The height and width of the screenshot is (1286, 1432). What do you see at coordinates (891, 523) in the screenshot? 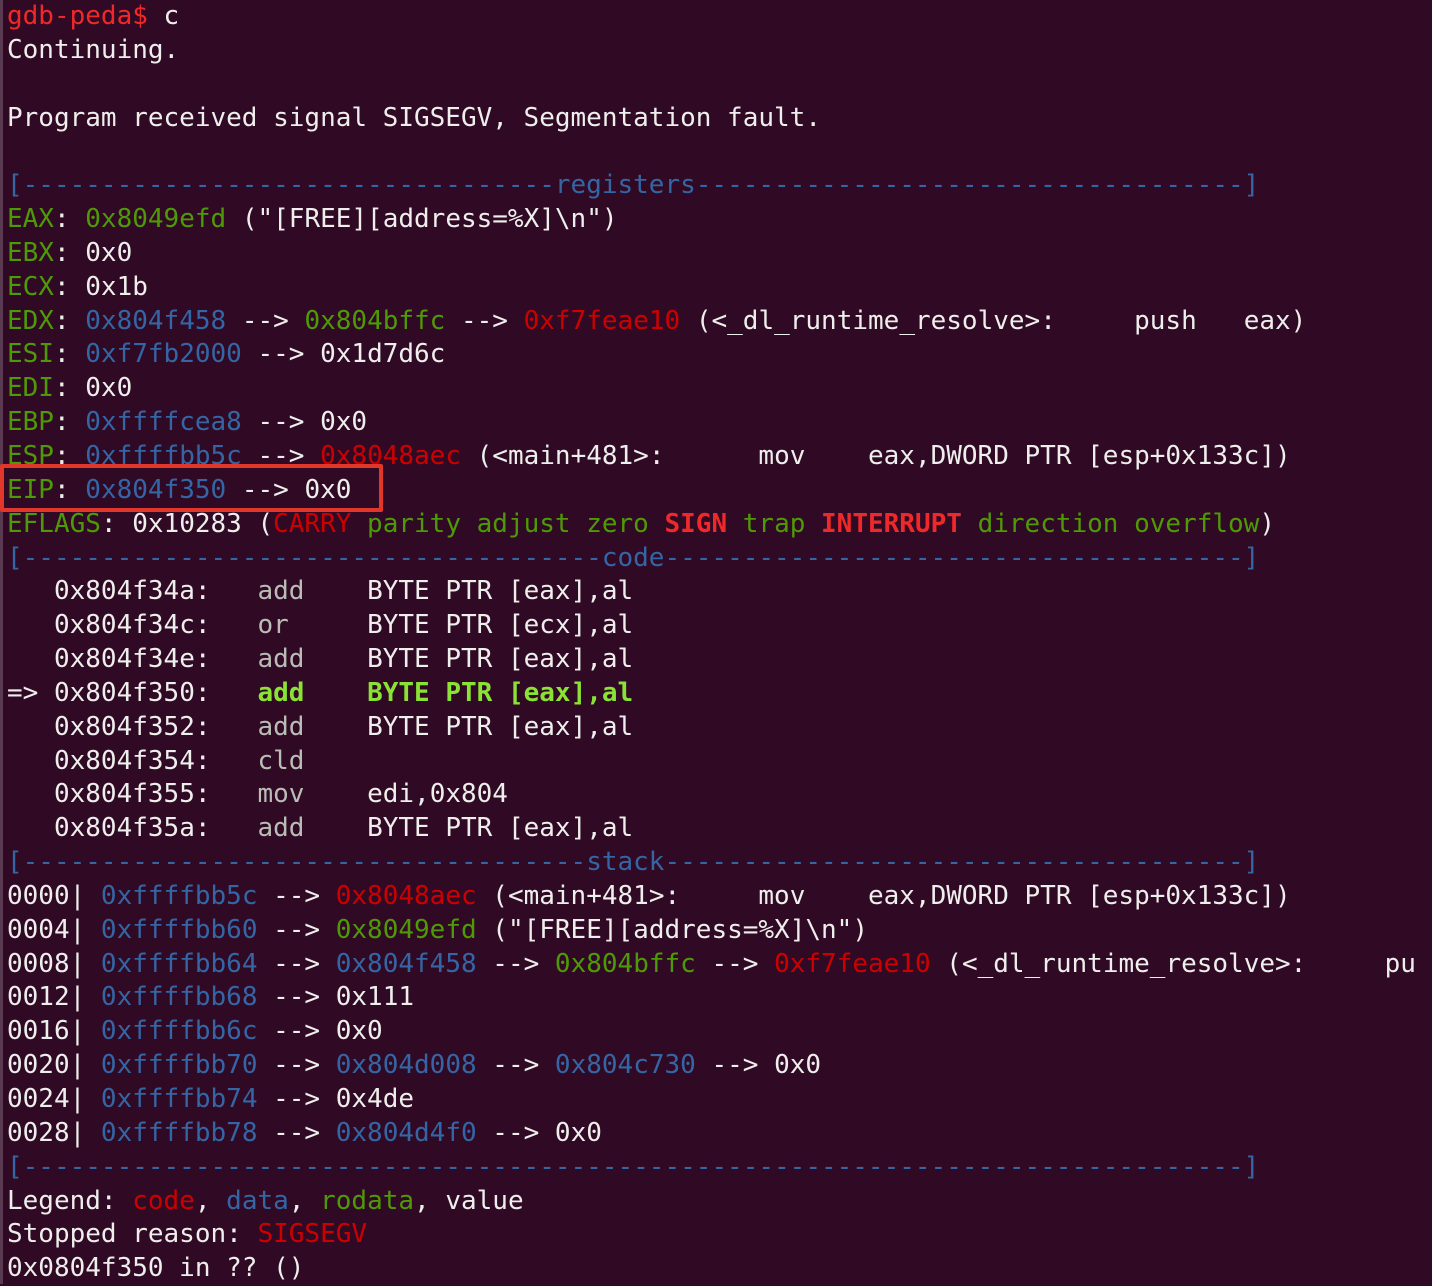
I see `flag-interrupt: INTERRUPT` at bounding box center [891, 523].